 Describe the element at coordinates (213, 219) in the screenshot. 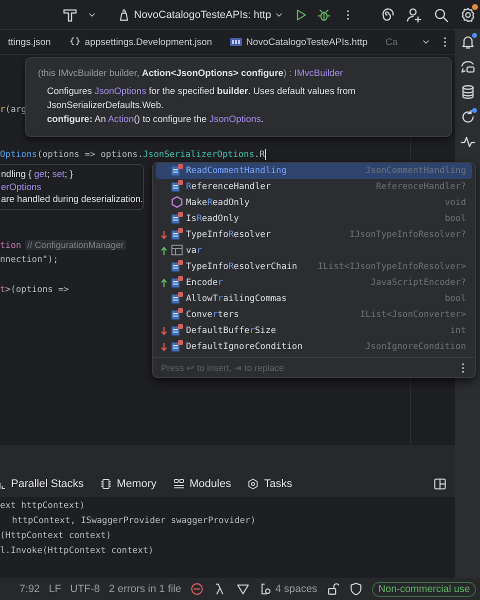

I see `completion-name: IsReadOnly` at that location.